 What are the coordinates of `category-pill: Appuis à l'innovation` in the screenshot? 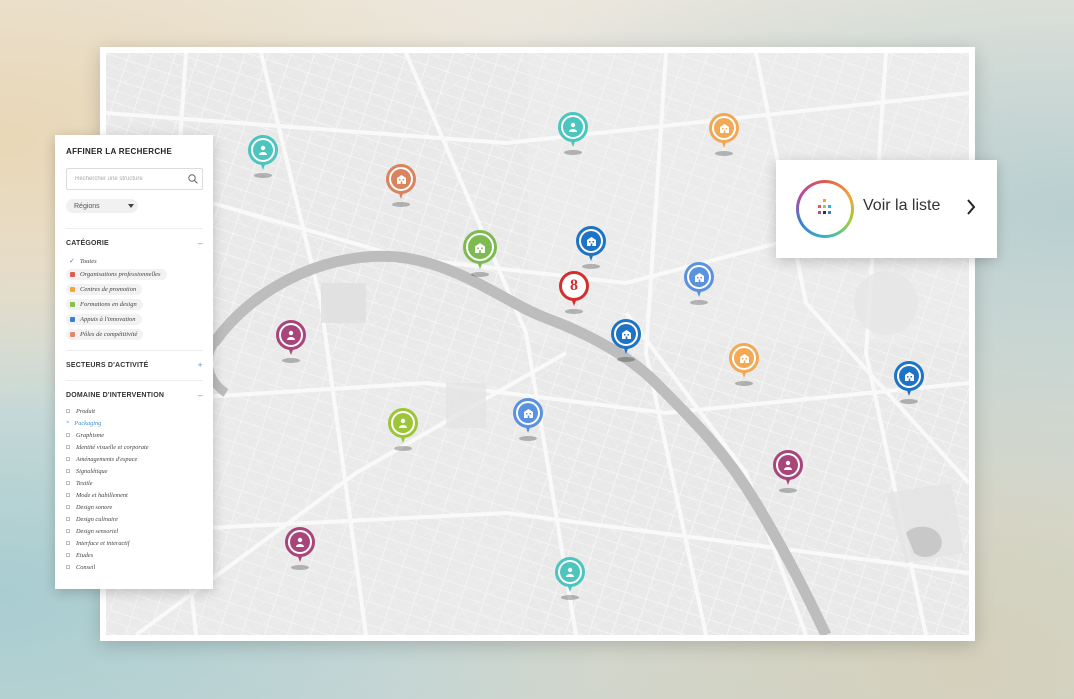 It's located at (104, 319).